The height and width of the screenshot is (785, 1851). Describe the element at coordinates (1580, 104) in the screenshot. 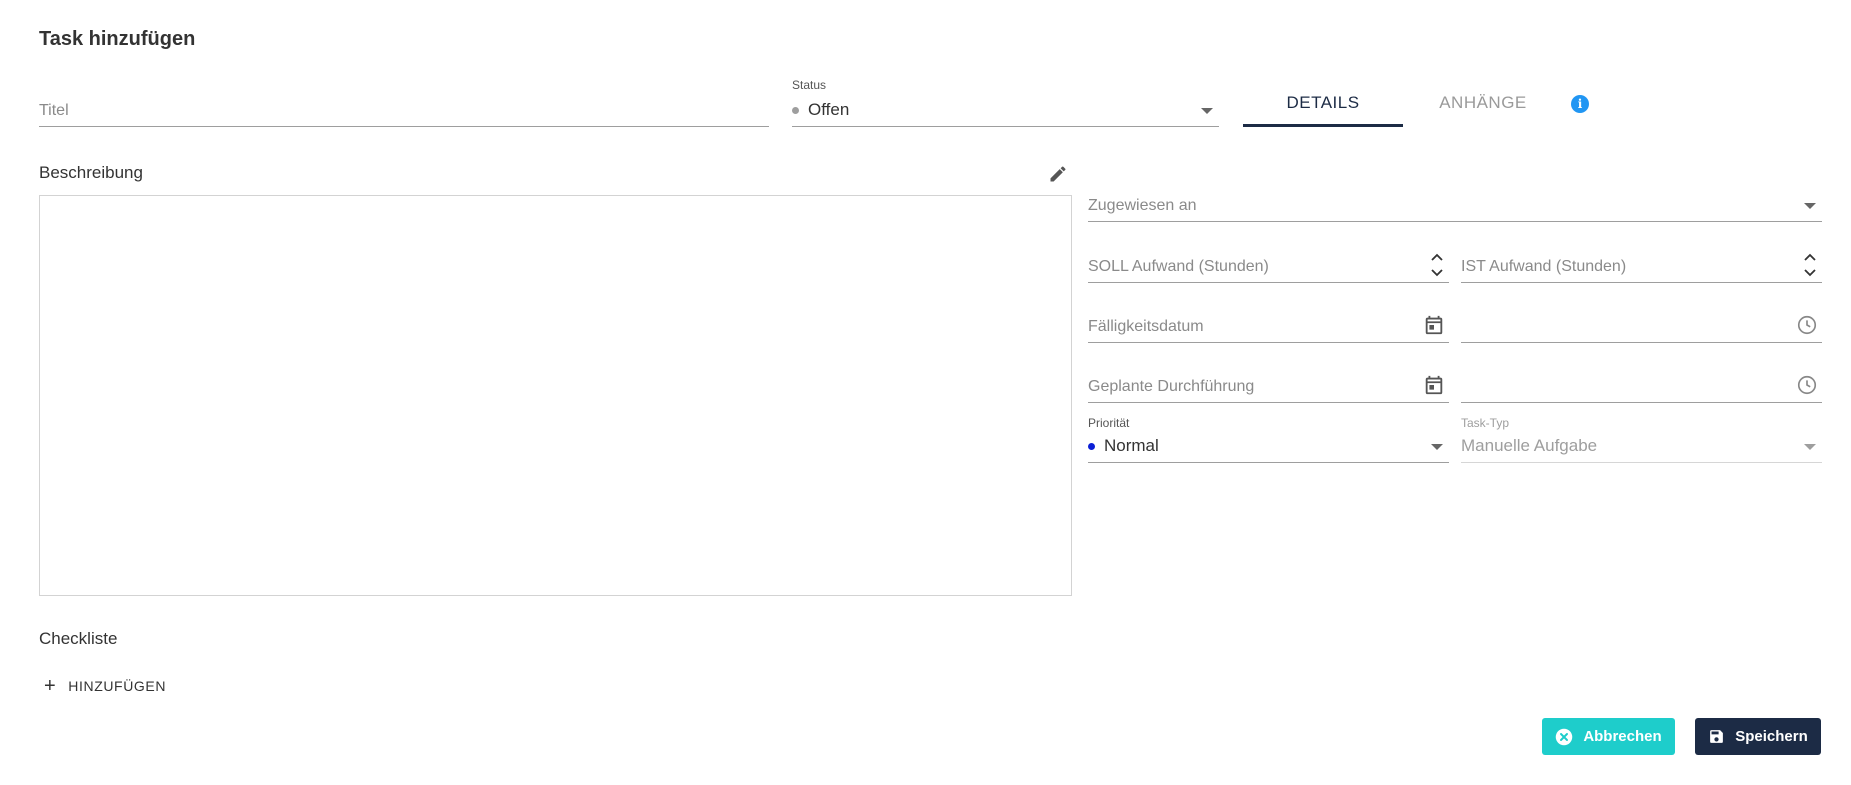

I see `info-icon: i` at that location.